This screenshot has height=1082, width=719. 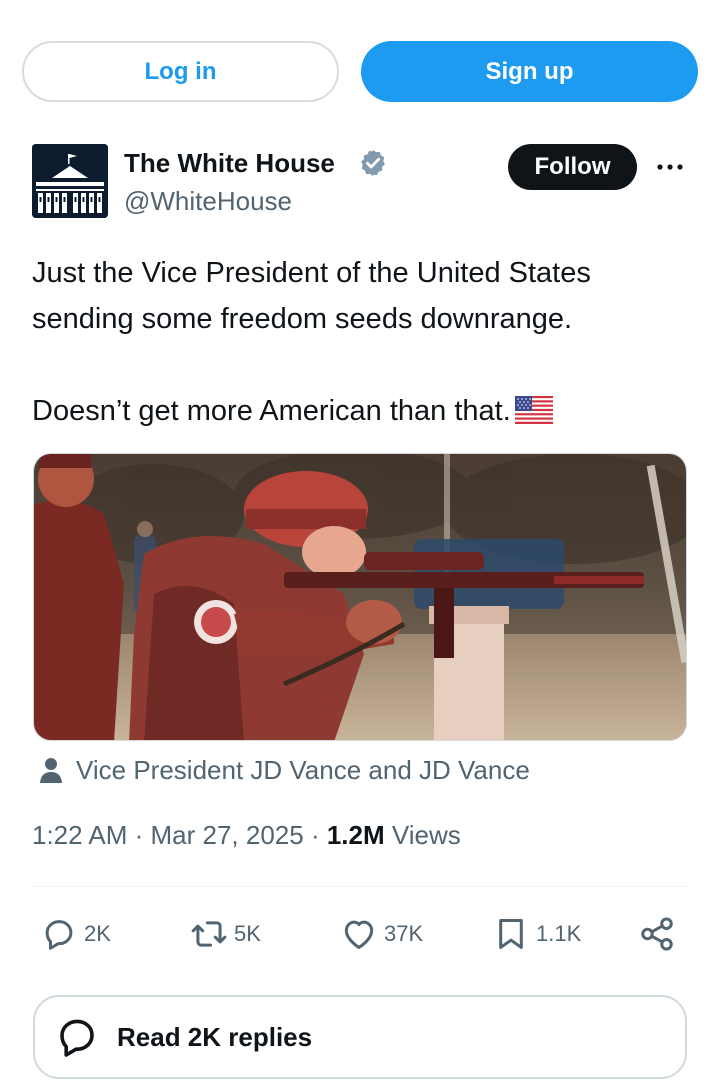 What do you see at coordinates (97, 933) in the screenshot?
I see `reply-count: 2K` at bounding box center [97, 933].